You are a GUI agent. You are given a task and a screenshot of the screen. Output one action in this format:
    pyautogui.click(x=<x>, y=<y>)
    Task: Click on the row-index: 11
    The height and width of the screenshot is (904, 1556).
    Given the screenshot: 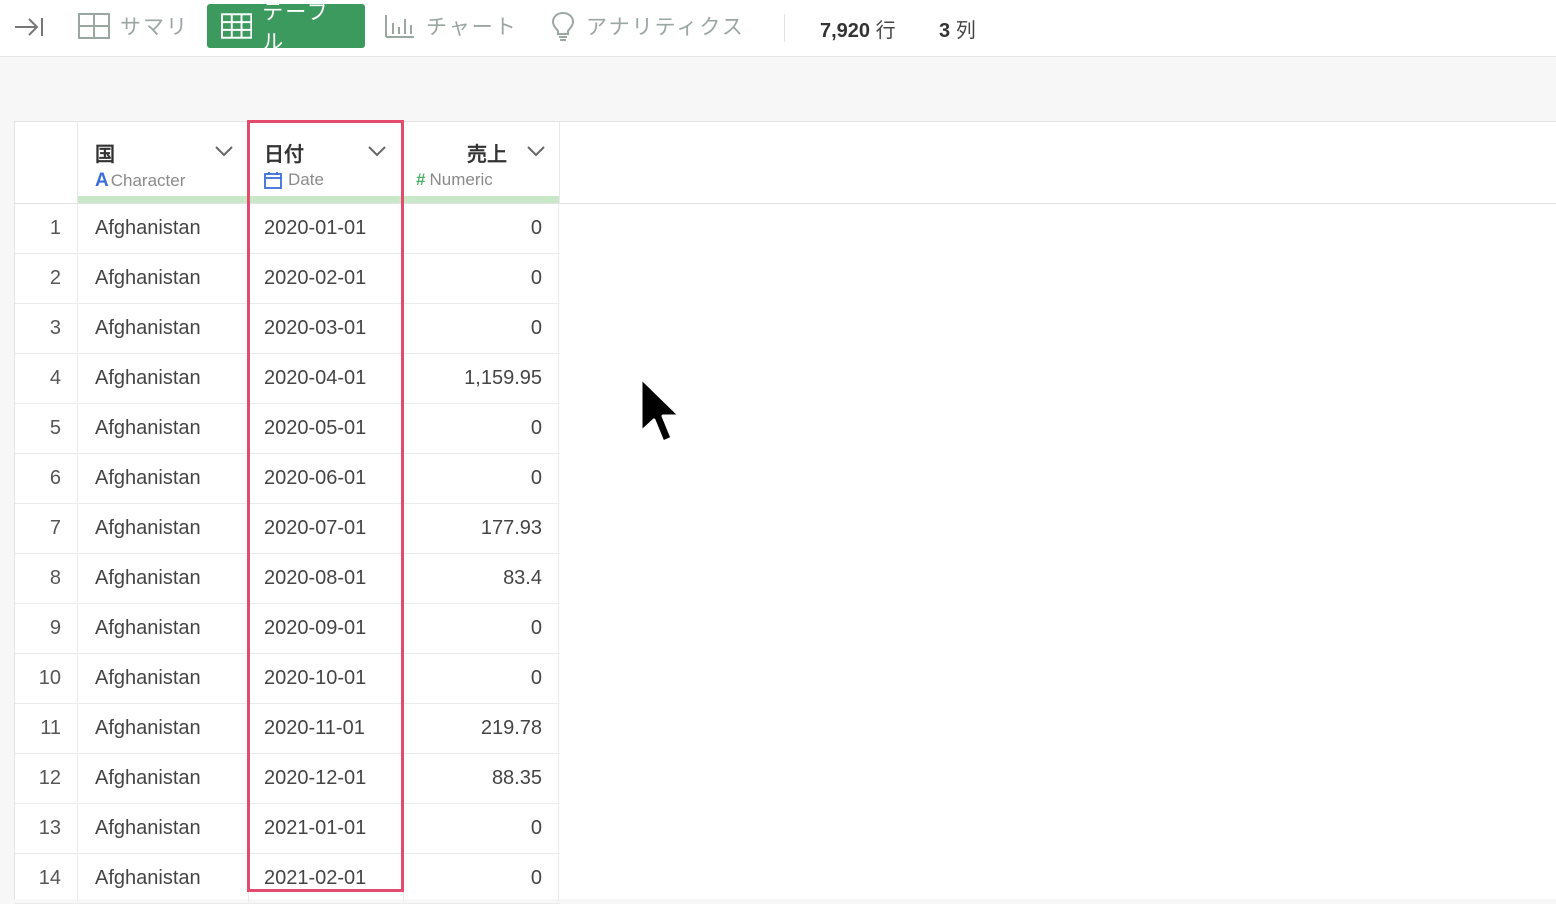 What is the action you would take?
    pyautogui.click(x=46, y=728)
    